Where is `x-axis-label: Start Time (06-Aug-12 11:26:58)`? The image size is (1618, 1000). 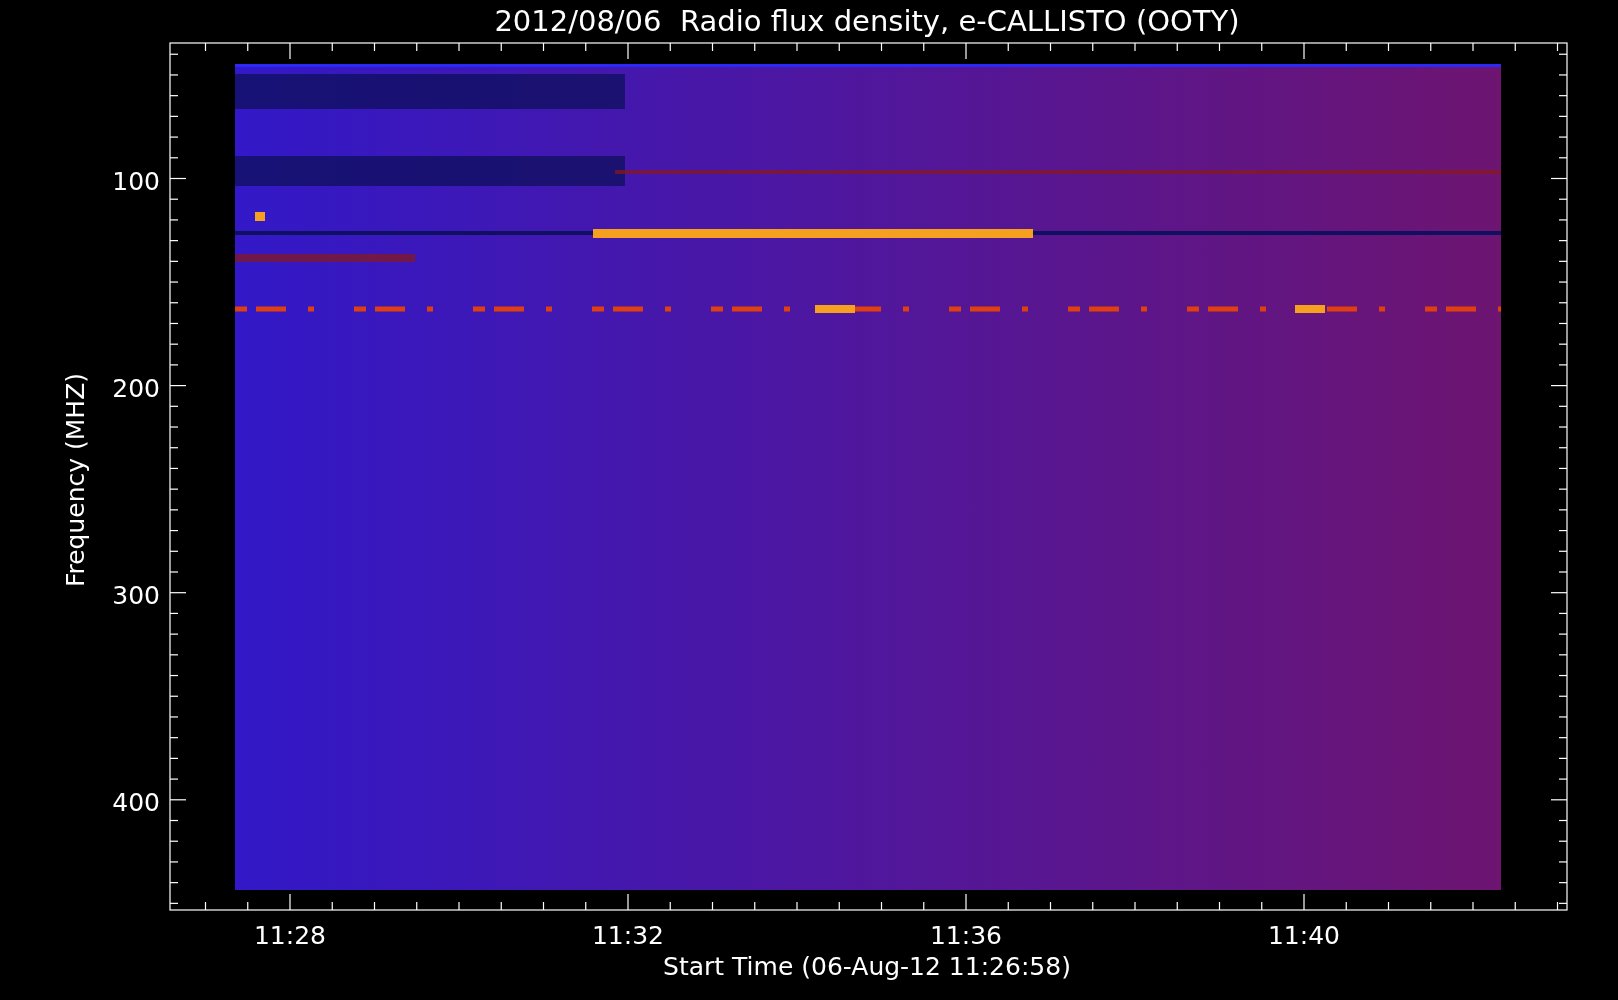 x-axis-label: Start Time (06-Aug-12 11:26:58) is located at coordinates (867, 966).